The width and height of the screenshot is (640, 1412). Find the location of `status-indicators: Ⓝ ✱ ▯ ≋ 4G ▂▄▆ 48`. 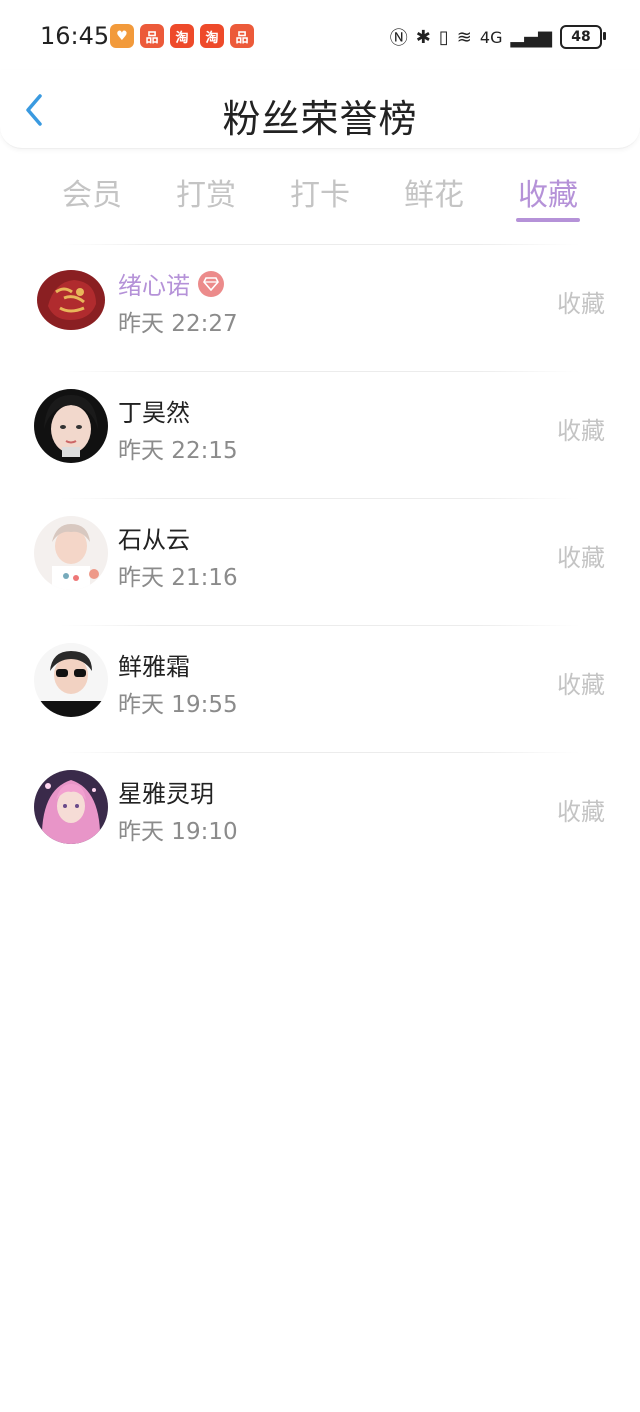

status-indicators: Ⓝ ✱ ▯ ≋ 4G ▂▄▆ 48 is located at coordinates (497, 37).